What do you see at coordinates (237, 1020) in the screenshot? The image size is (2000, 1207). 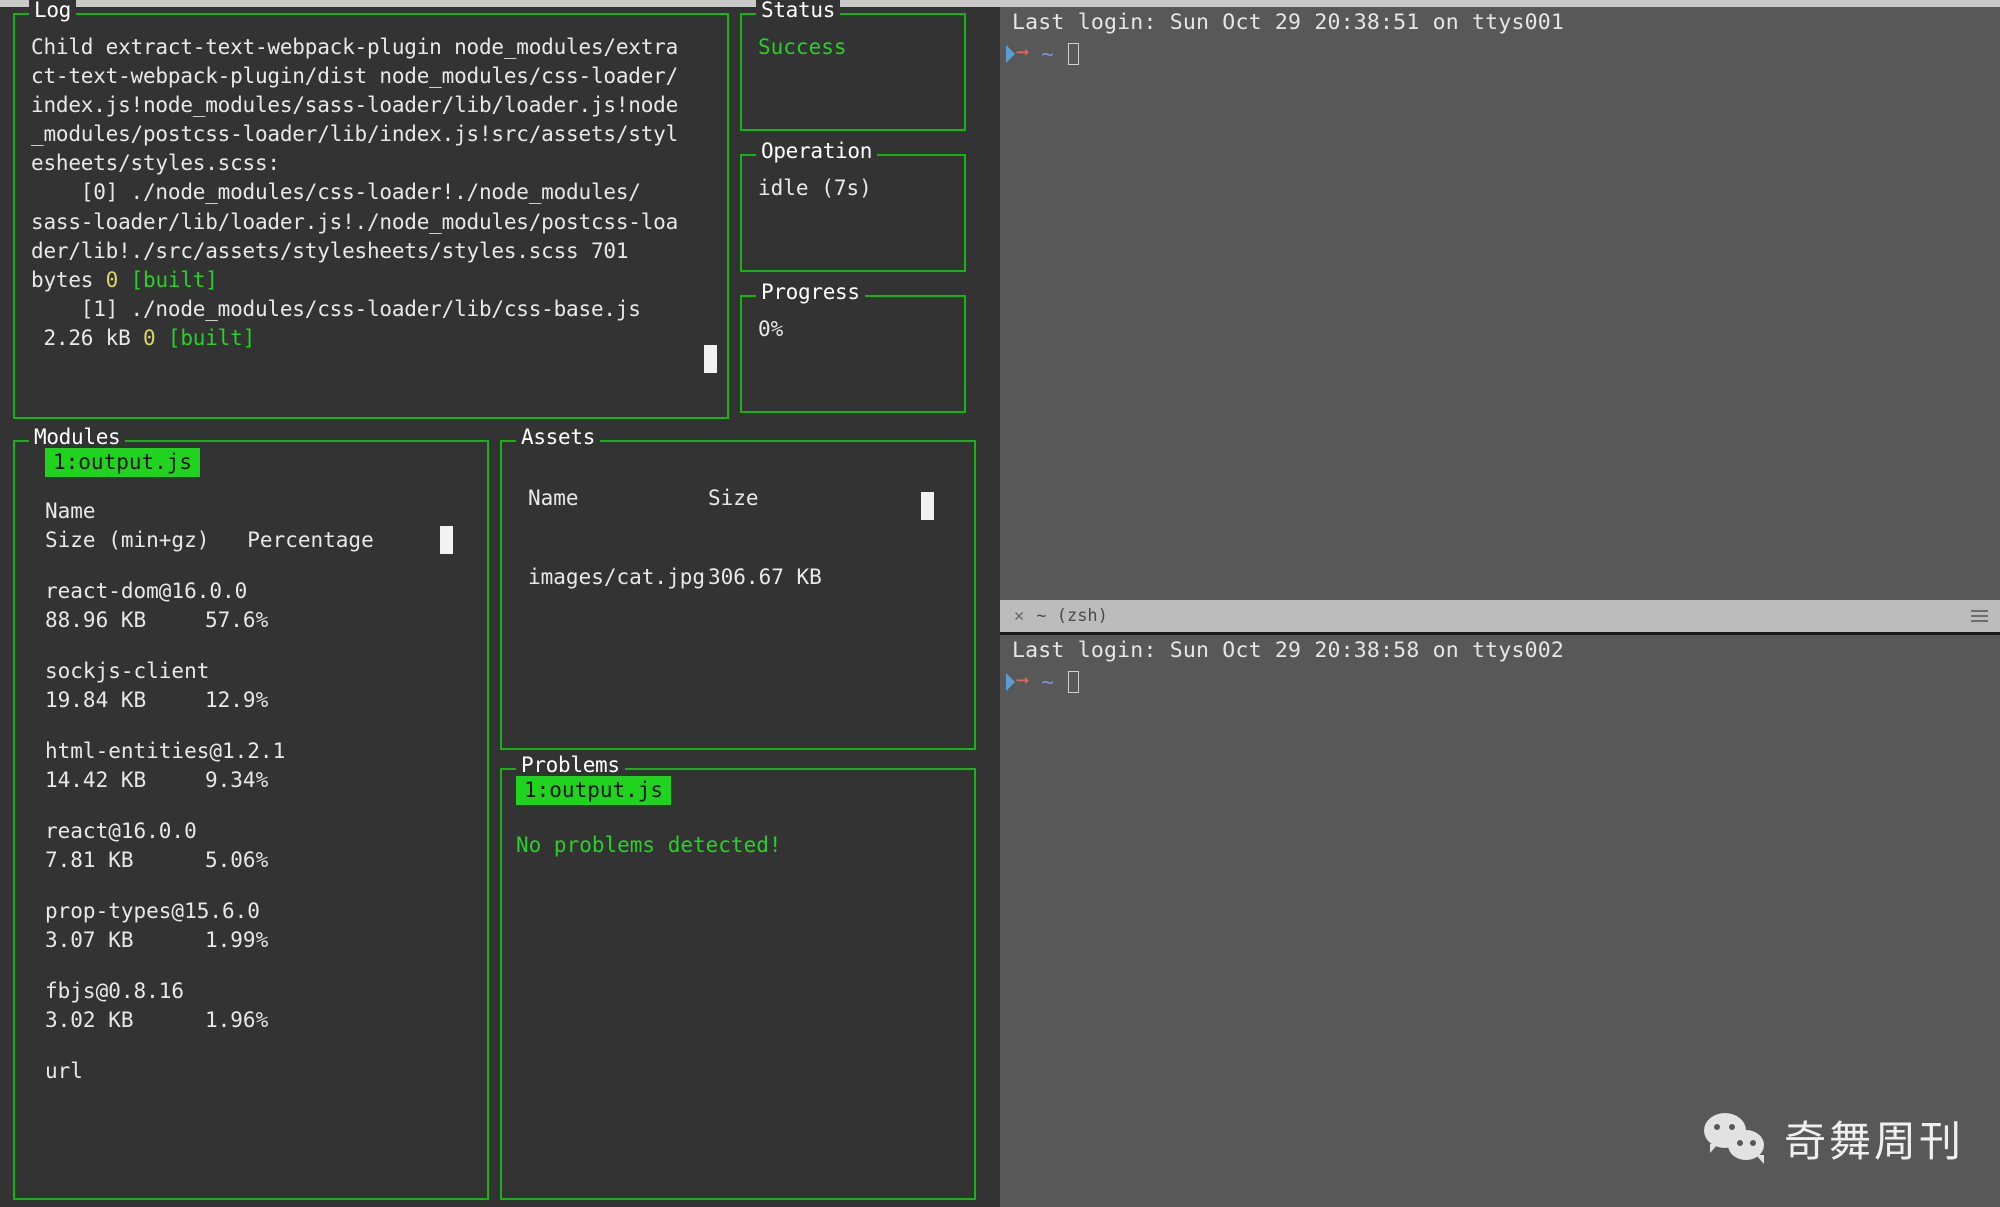 I see `module-percentage: 1.96%` at bounding box center [237, 1020].